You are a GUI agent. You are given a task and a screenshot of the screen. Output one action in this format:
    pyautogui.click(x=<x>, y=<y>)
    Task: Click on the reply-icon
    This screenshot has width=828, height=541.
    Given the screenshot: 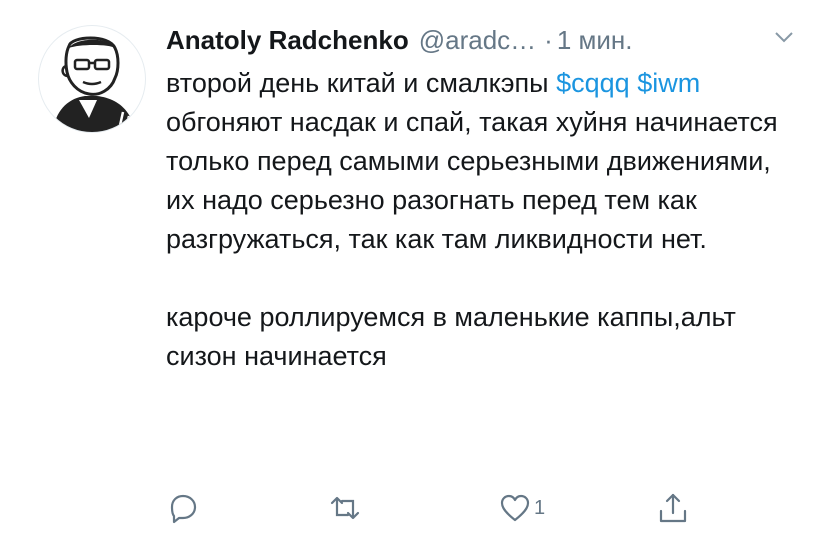 What is the action you would take?
    pyautogui.click(x=183, y=509)
    